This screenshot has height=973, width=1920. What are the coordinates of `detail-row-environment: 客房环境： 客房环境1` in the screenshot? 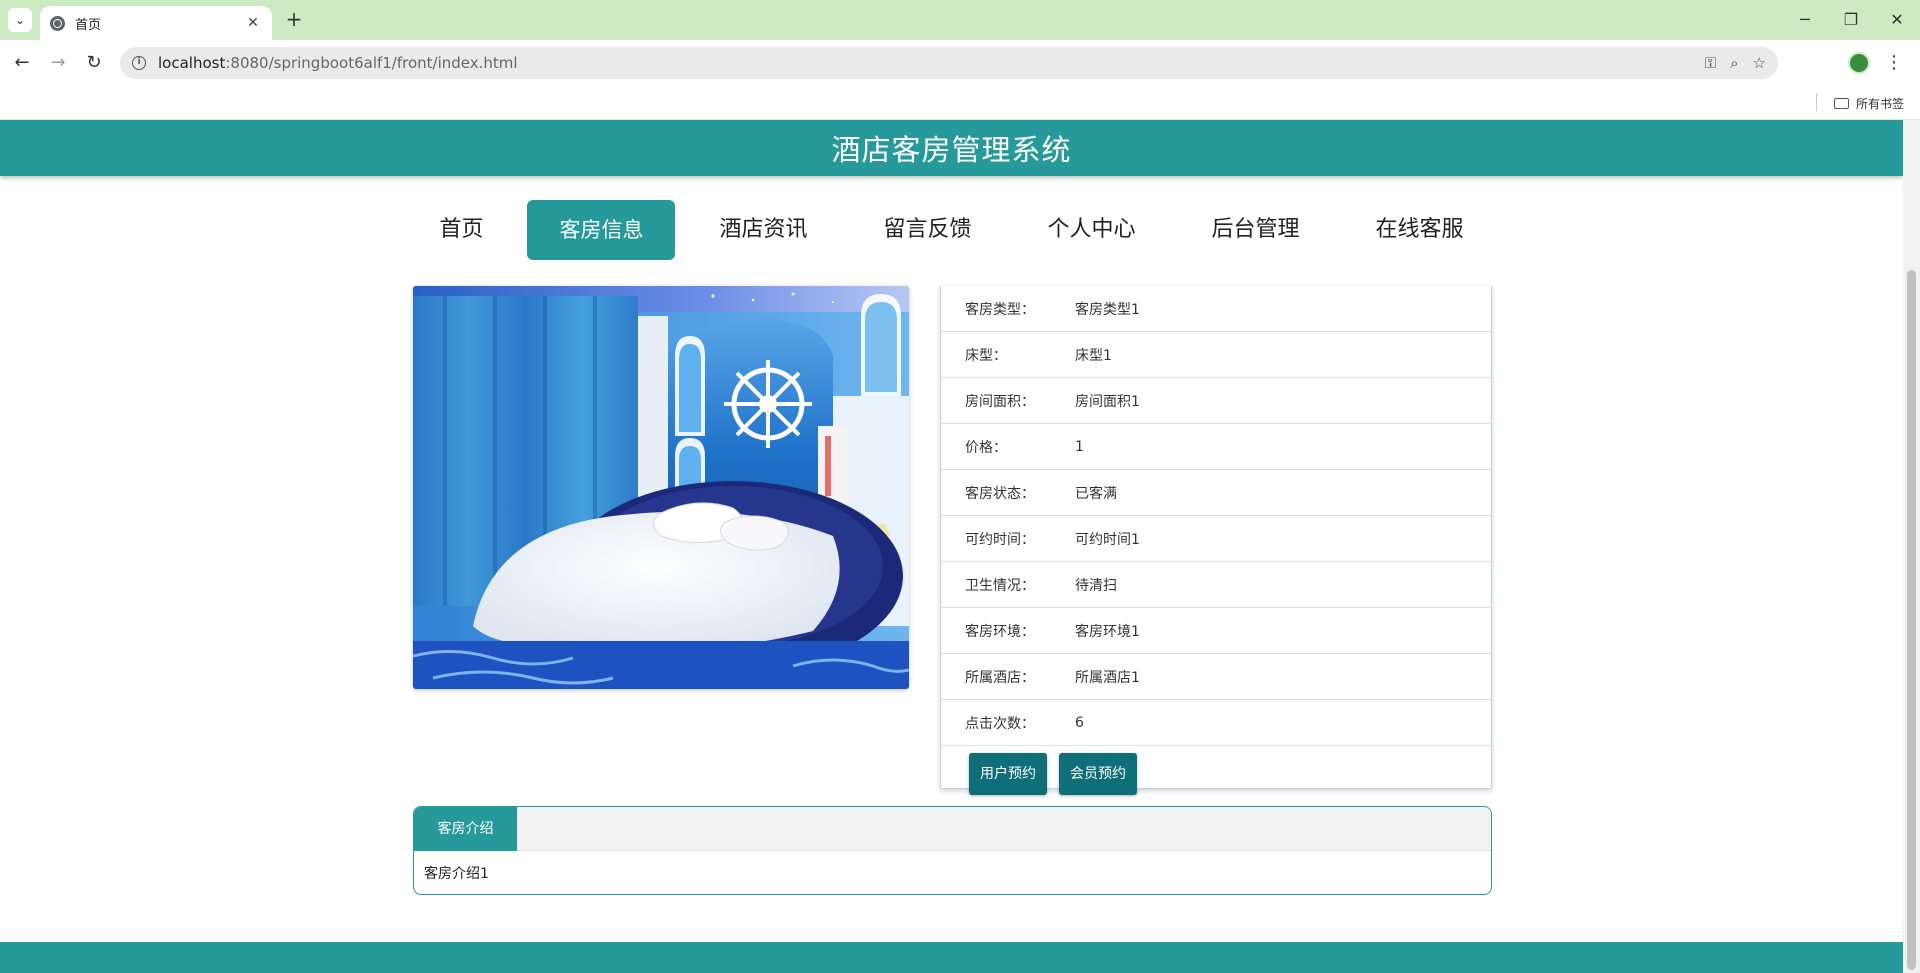 It's located at (1216, 631).